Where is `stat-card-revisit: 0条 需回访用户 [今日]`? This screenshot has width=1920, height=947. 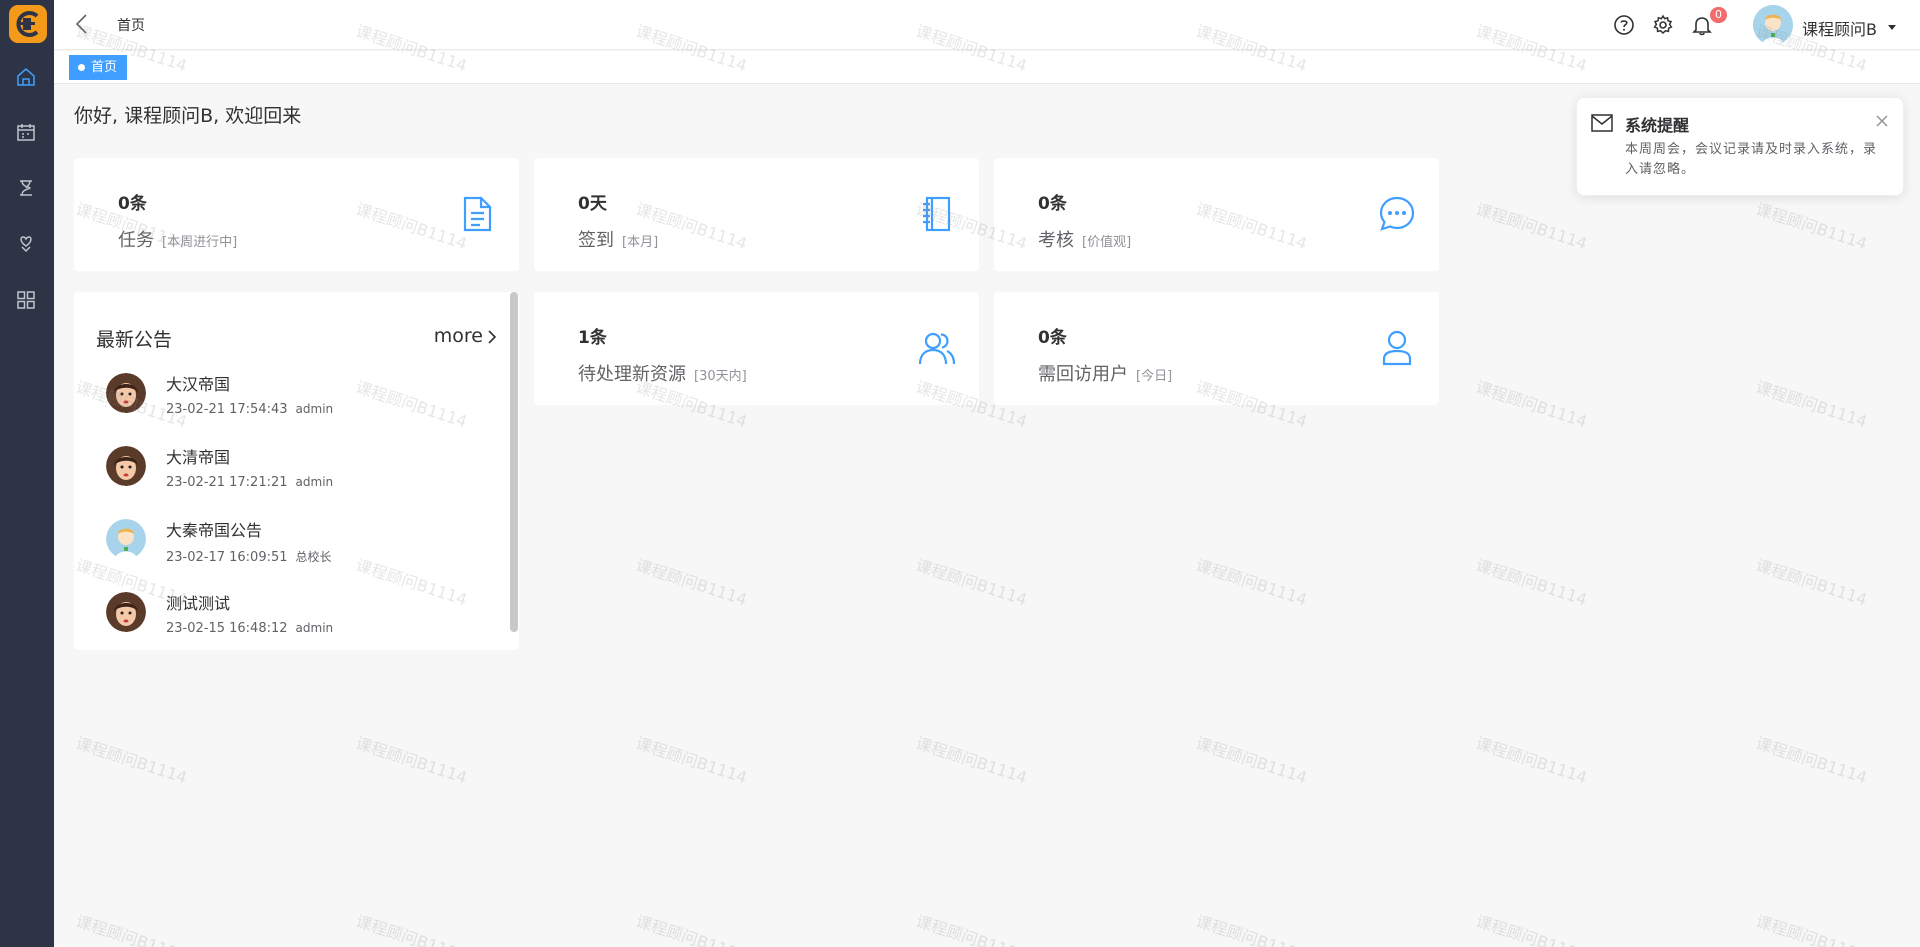 stat-card-revisit: 0条 需回访用户 [今日] is located at coordinates (1216, 348).